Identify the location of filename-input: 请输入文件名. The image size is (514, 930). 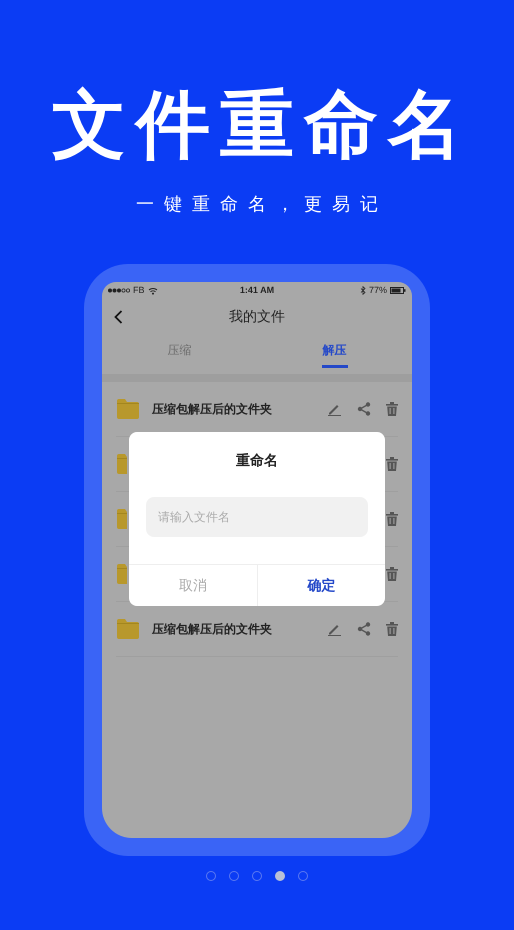
(257, 517).